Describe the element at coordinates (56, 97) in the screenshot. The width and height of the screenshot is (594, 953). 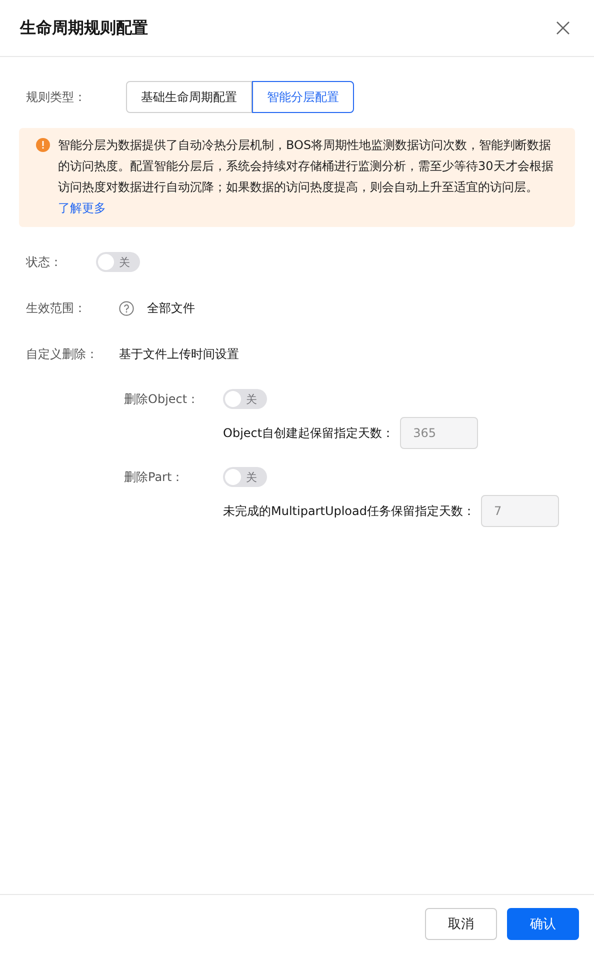
I see `field-label: 规则类型：` at that location.